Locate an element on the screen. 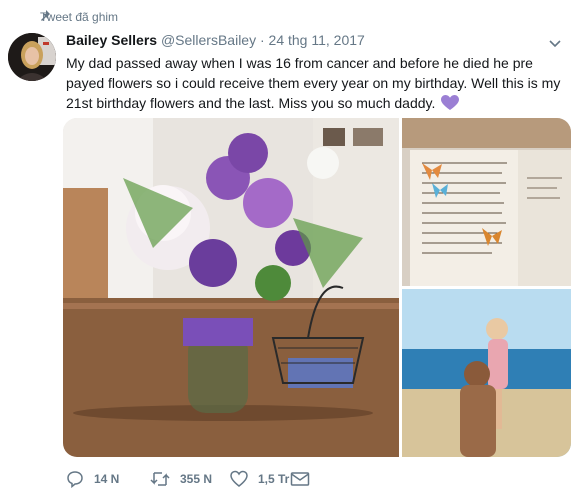 The width and height of the screenshot is (574, 497). father-daughter-photo is located at coordinates (486, 373).